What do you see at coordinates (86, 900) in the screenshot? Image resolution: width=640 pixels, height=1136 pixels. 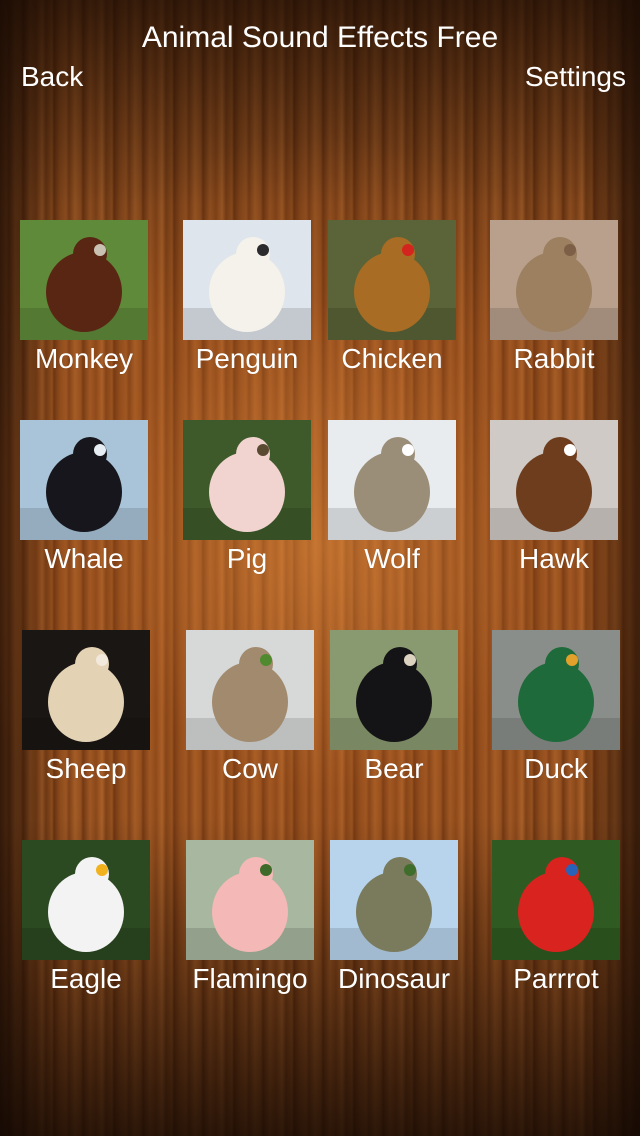 I see `bald-eagle-photo` at bounding box center [86, 900].